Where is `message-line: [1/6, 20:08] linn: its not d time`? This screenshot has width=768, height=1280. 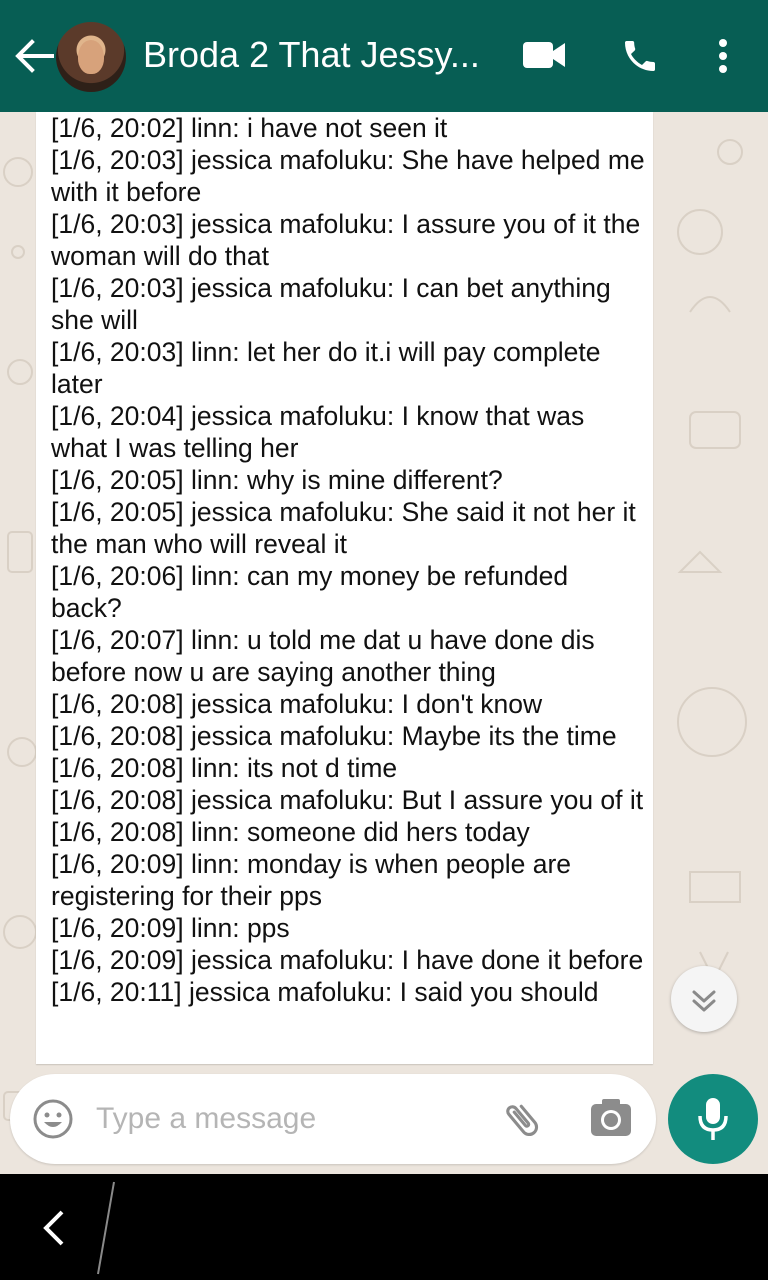
message-line: [1/6, 20:08] linn: its not d time is located at coordinates (224, 768).